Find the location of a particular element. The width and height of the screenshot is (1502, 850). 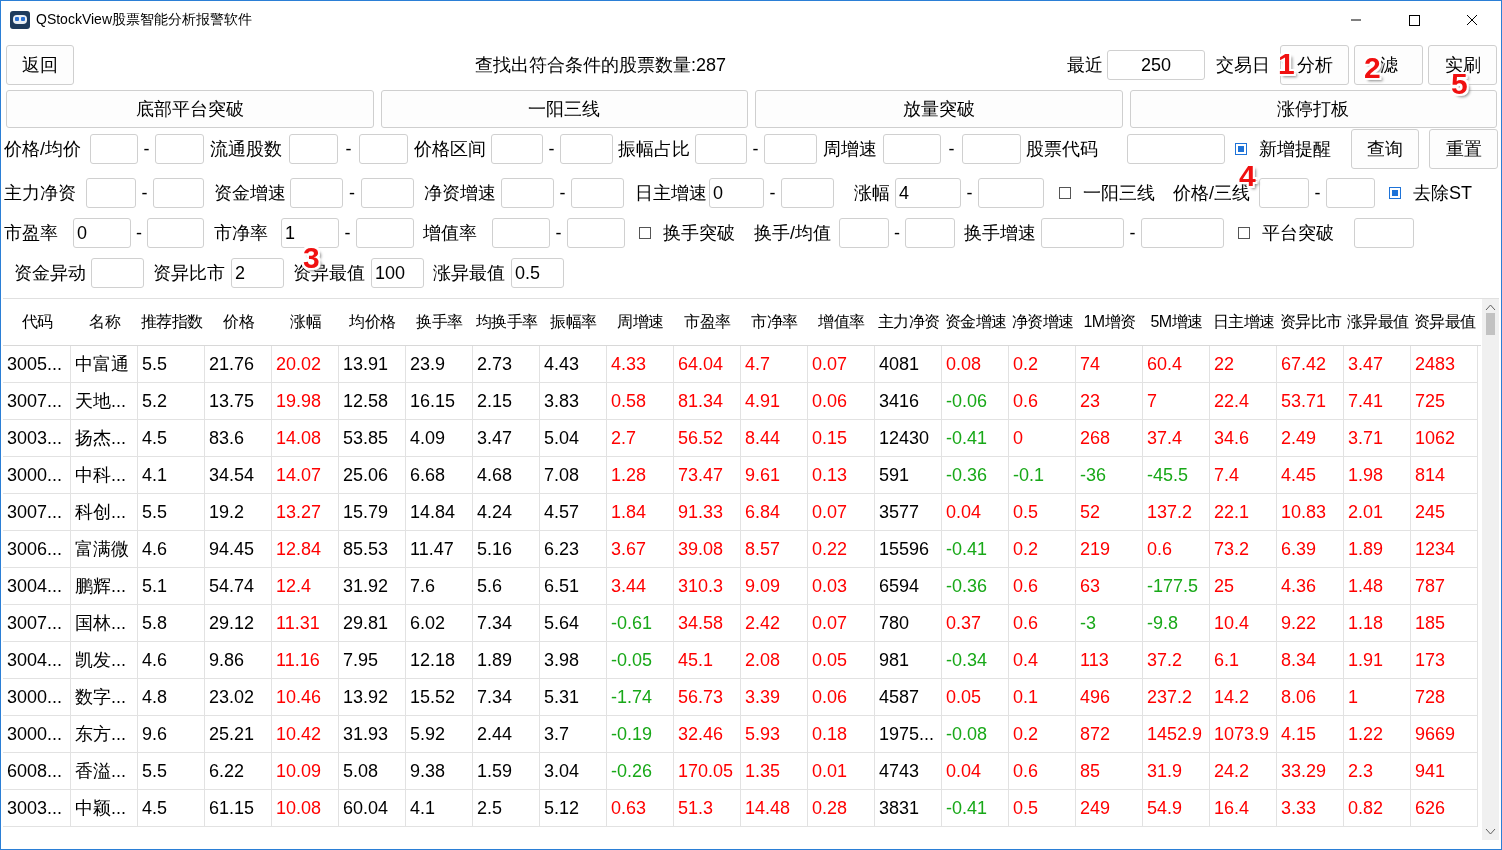

column-header: 资金增速 is located at coordinates (975, 322).